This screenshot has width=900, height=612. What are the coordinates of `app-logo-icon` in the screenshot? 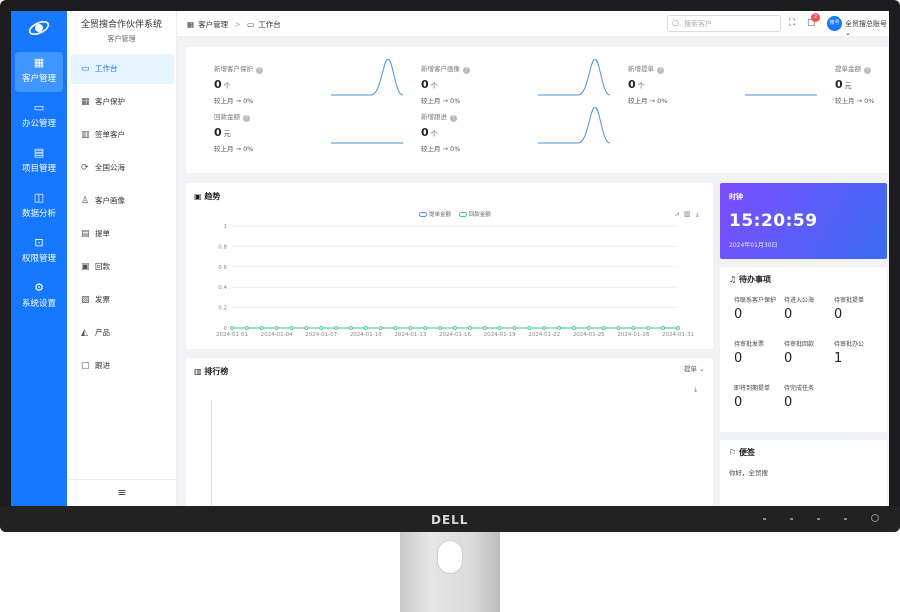 It's located at (39, 30).